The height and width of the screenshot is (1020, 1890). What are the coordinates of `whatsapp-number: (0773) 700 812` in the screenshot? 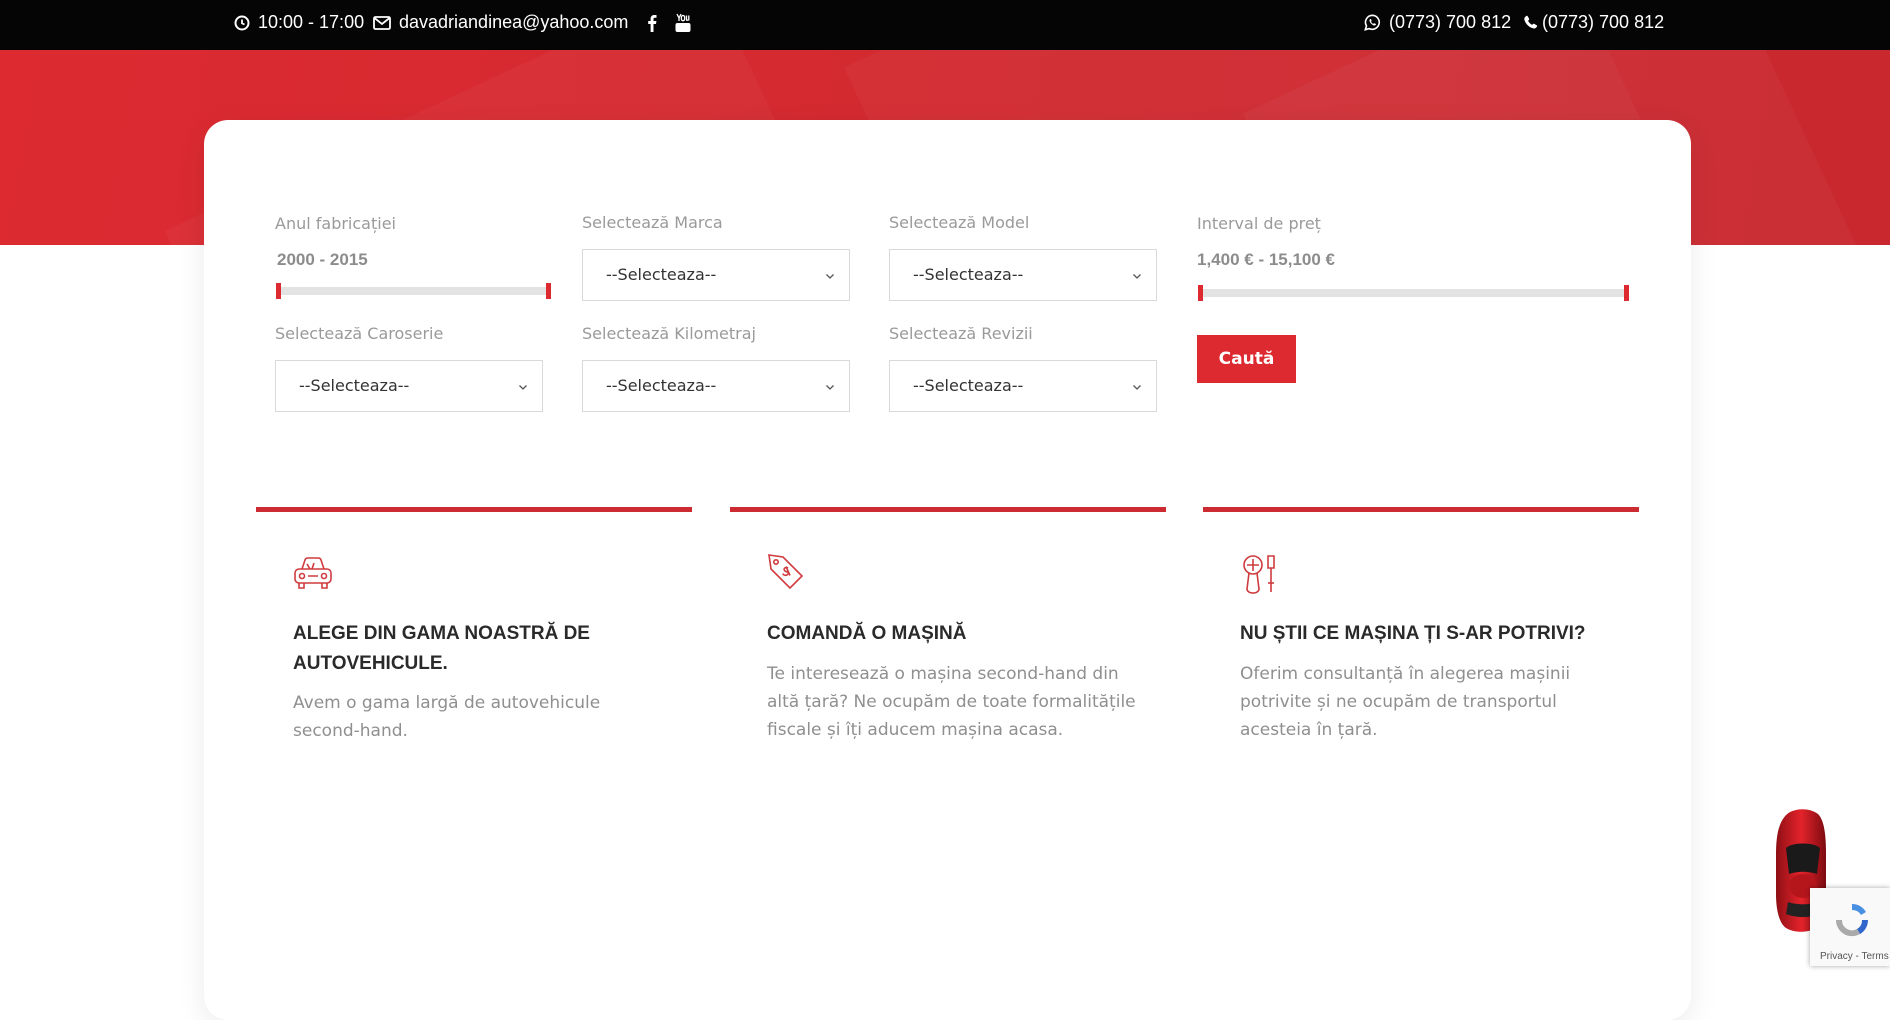 It's located at (1450, 22).